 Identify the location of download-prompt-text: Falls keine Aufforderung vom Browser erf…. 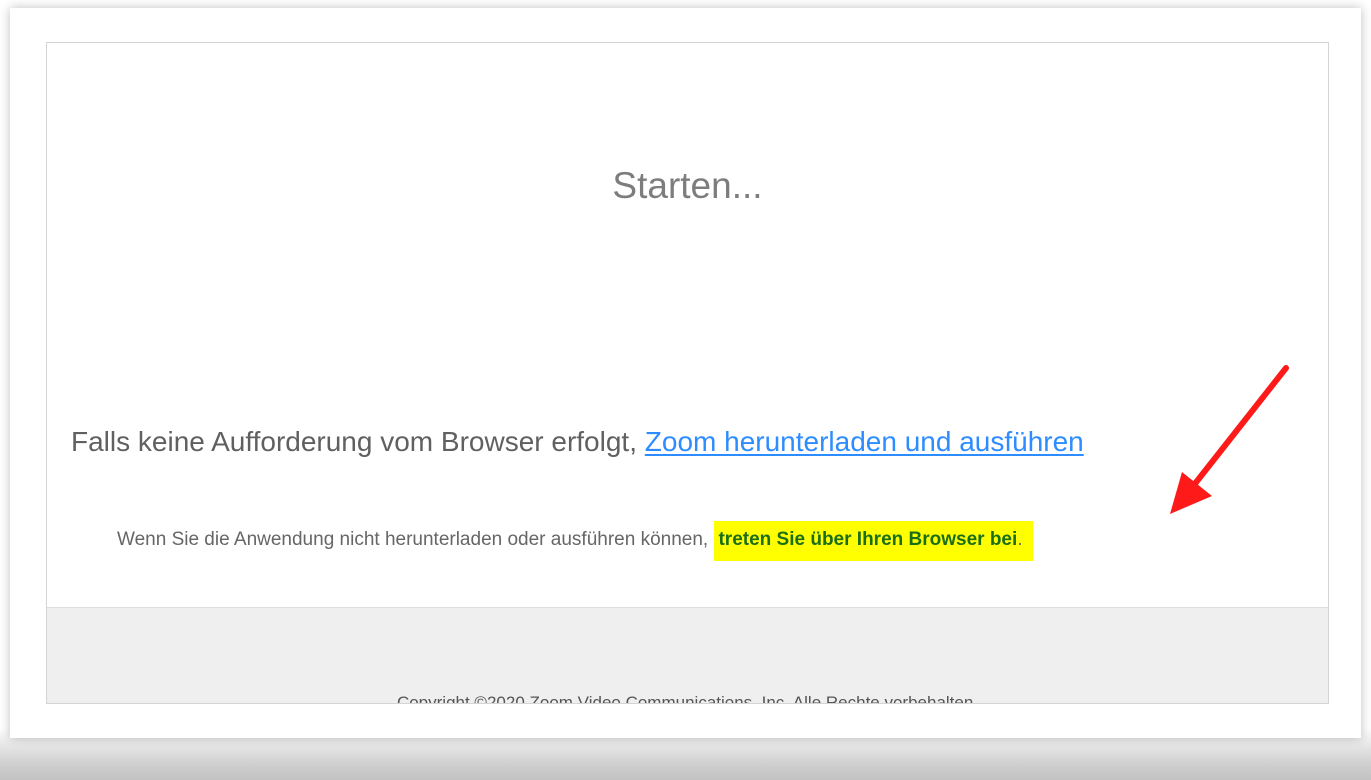
(358, 441).